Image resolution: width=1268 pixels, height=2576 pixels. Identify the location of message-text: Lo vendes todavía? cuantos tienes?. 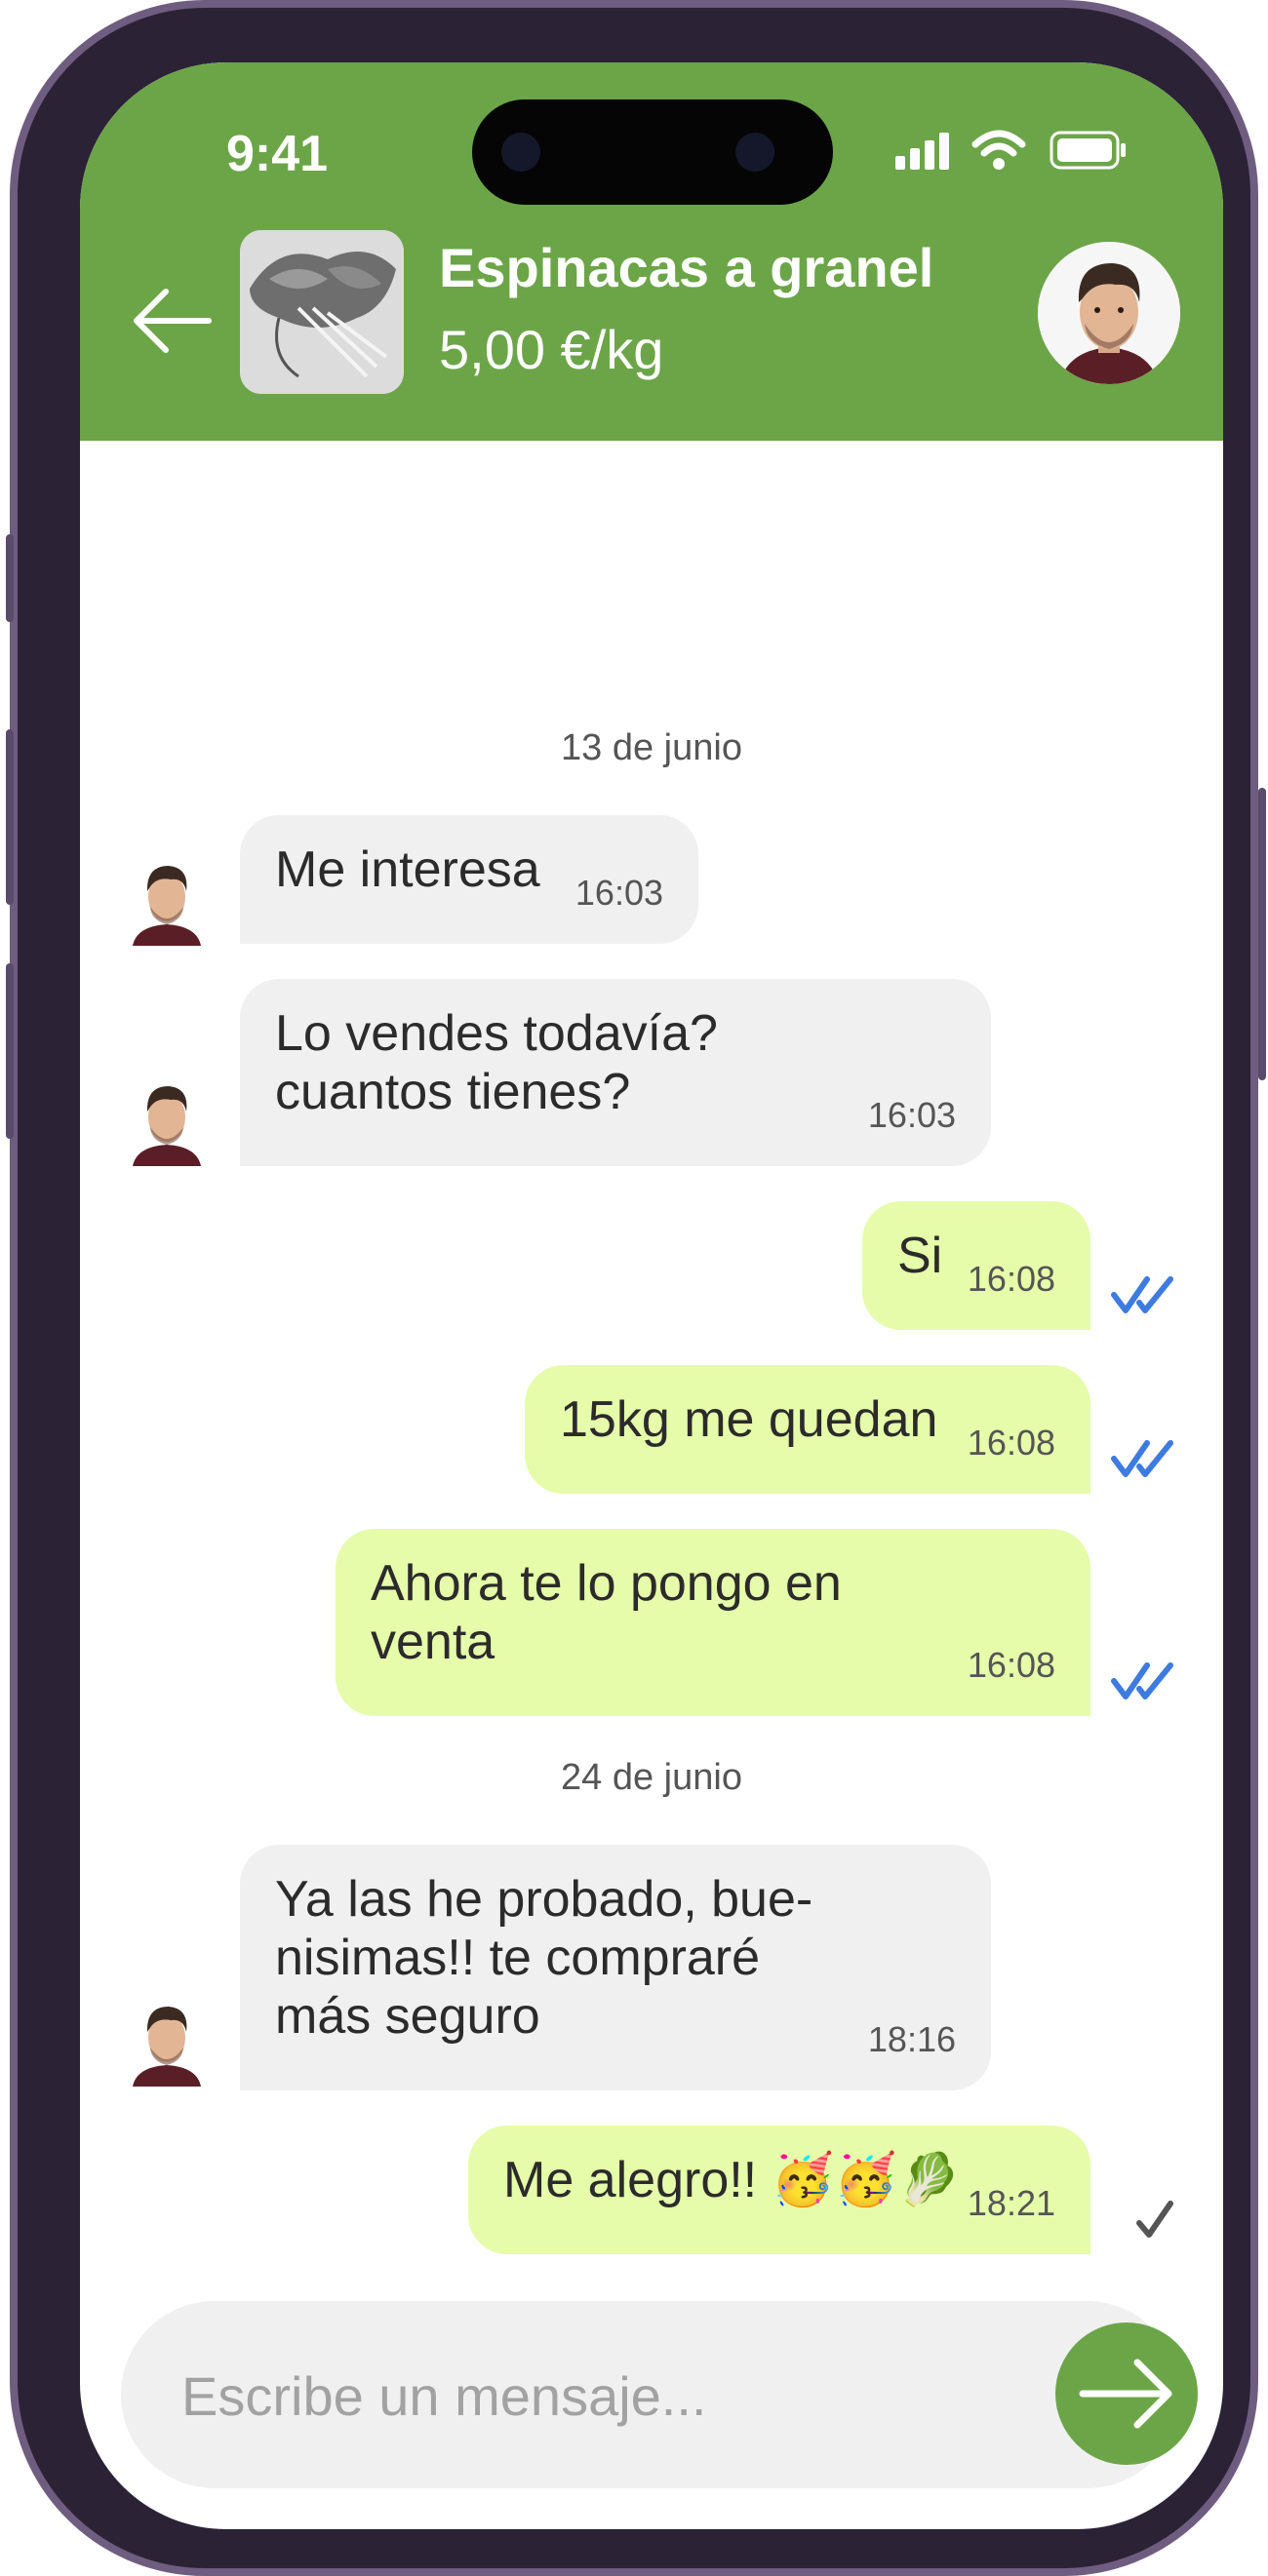
(497, 1062).